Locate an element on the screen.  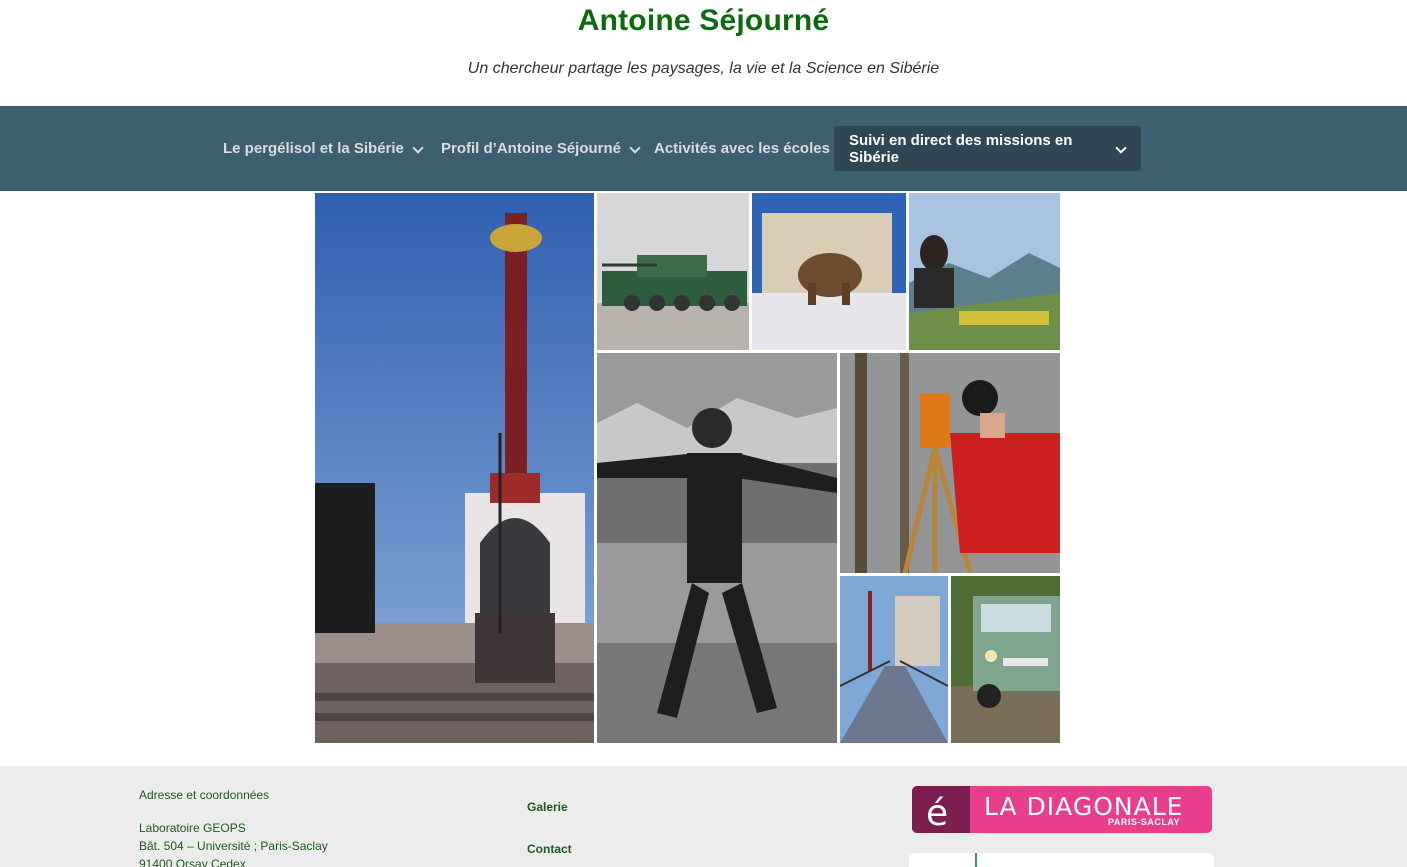
site-title: Antoine Séjourné is located at coordinates (703, 21).